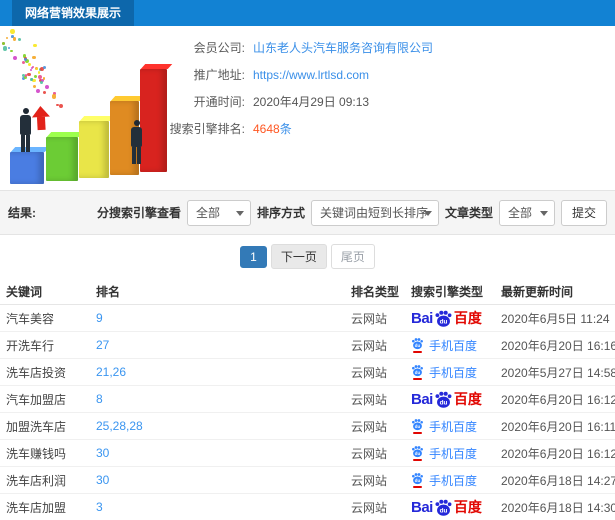 The image size is (615, 520). Describe the element at coordinates (374, 212) in the screenshot. I see `sort-select: 关键词由短到长排序` at that location.